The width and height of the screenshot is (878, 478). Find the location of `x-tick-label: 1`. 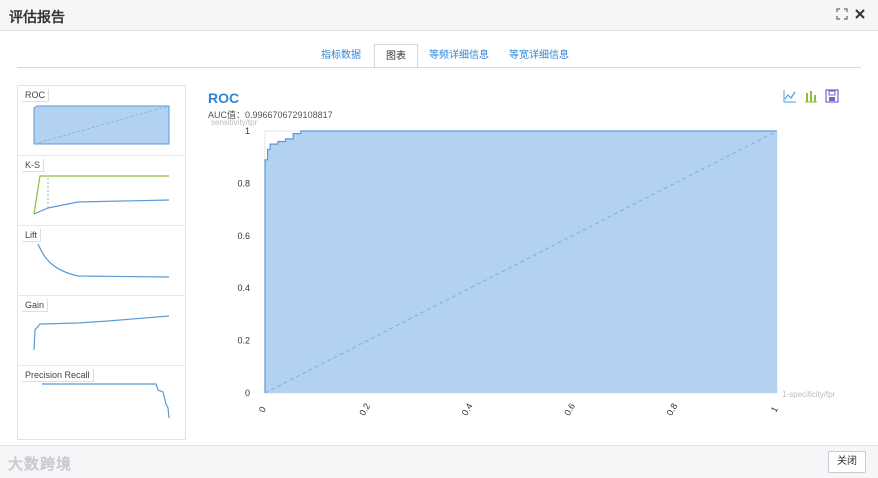

x-tick-label: 1 is located at coordinates (774, 409).